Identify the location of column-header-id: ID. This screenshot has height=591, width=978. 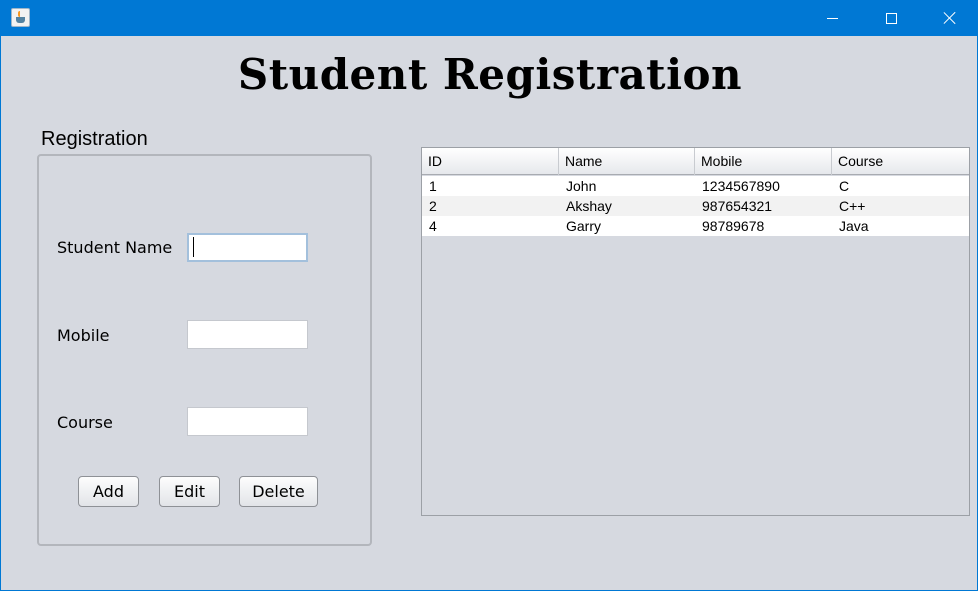
(490, 161).